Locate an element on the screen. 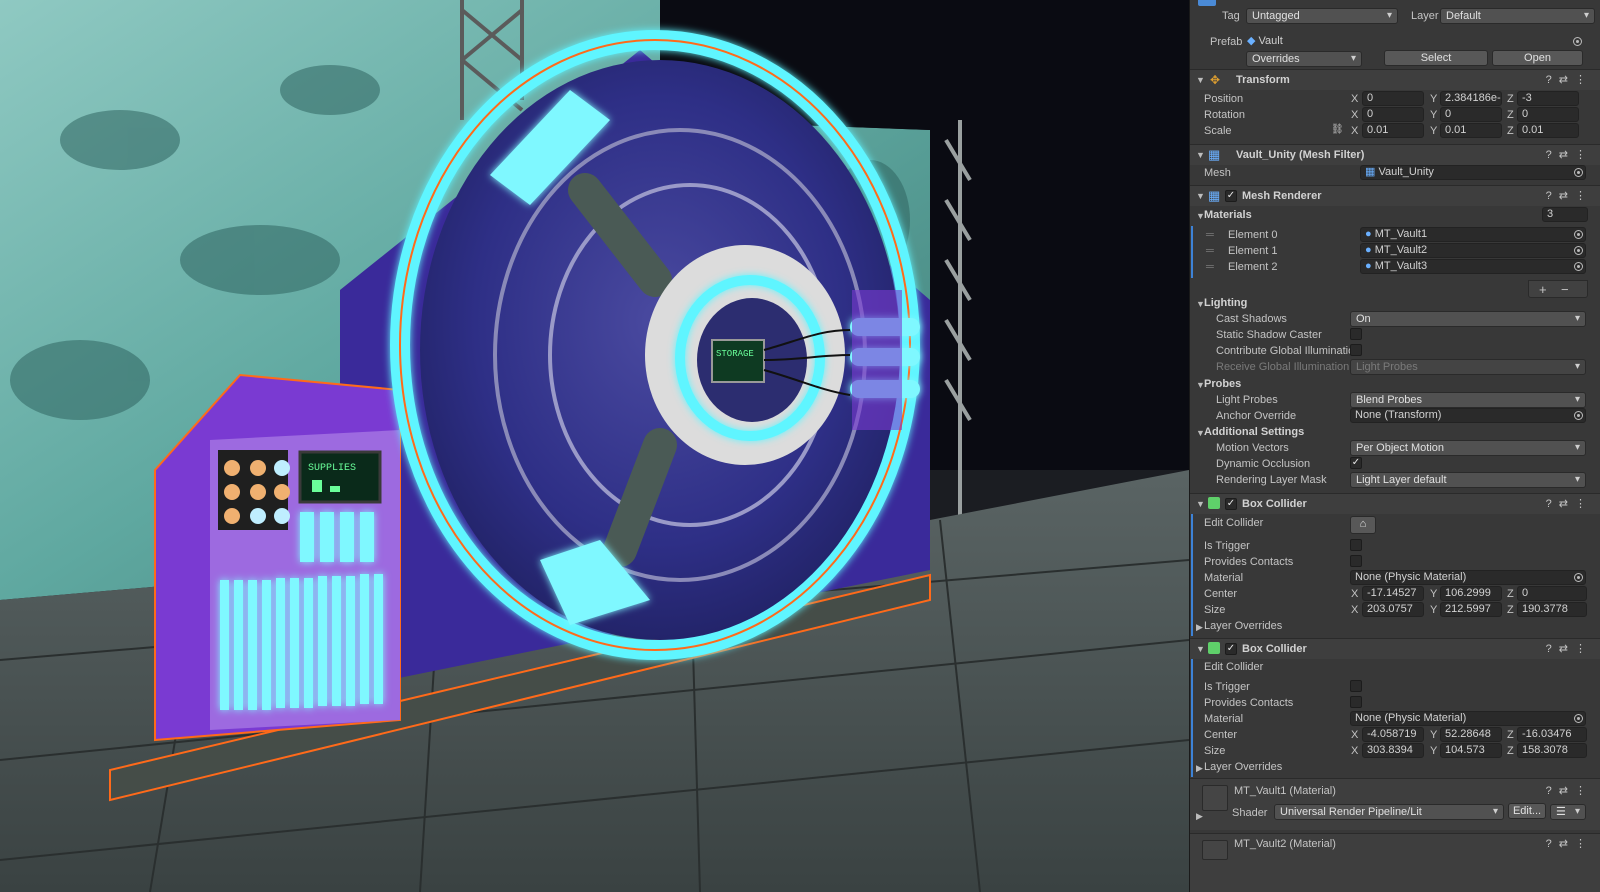 The width and height of the screenshot is (1600, 892). light-probes-dropdown: Blend Probes is located at coordinates (1468, 400).